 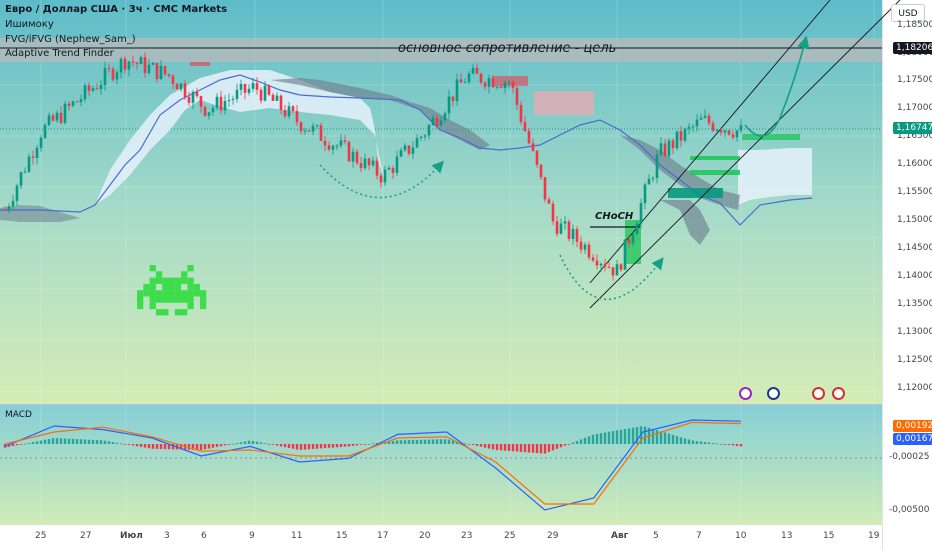 I want to click on symbol-title: Евро / Доллар США · 3ч · CMC Markets, so click(x=116, y=9).